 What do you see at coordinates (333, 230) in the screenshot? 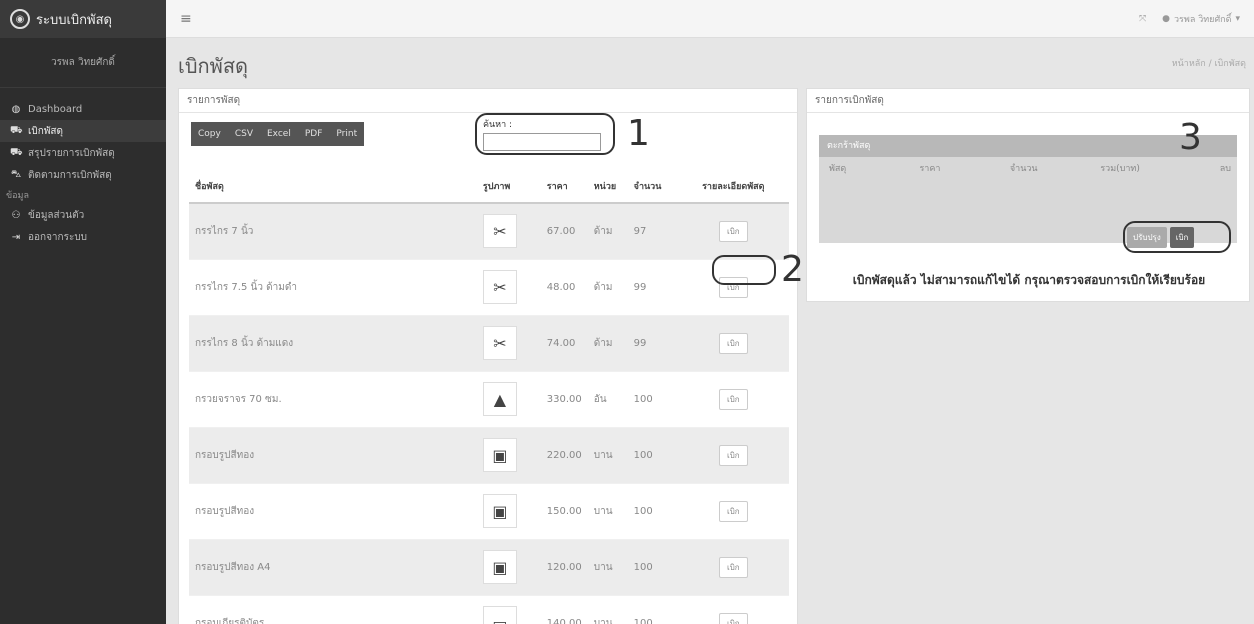
I see `cell-name: กรรไกร 7 นิ้ว` at bounding box center [333, 230].